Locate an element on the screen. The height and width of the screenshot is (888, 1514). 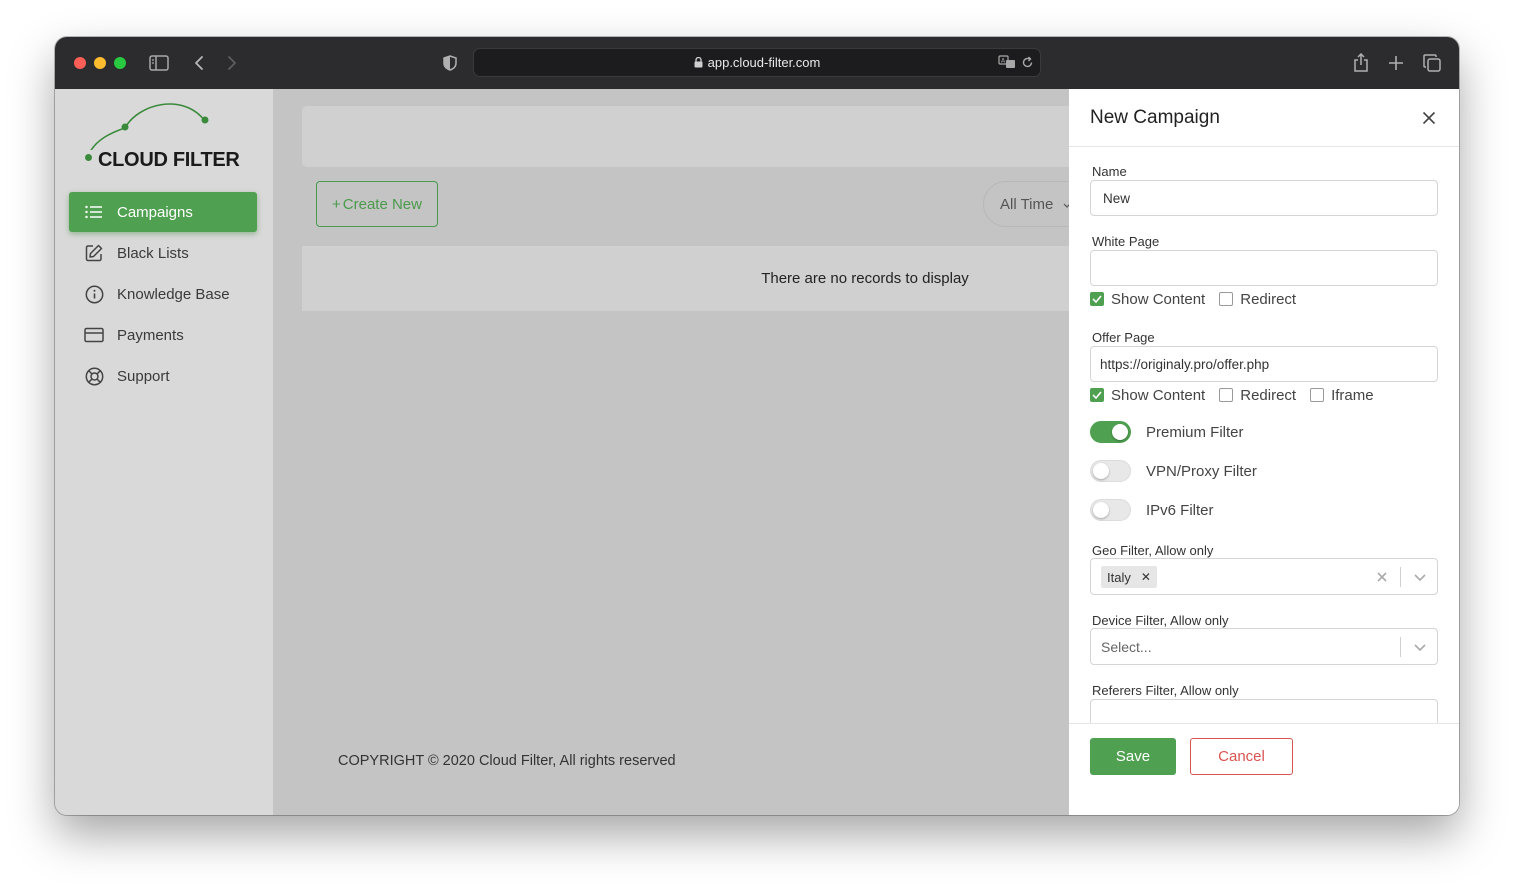
offer-show-content-label: Show Content is located at coordinates (1158, 395).